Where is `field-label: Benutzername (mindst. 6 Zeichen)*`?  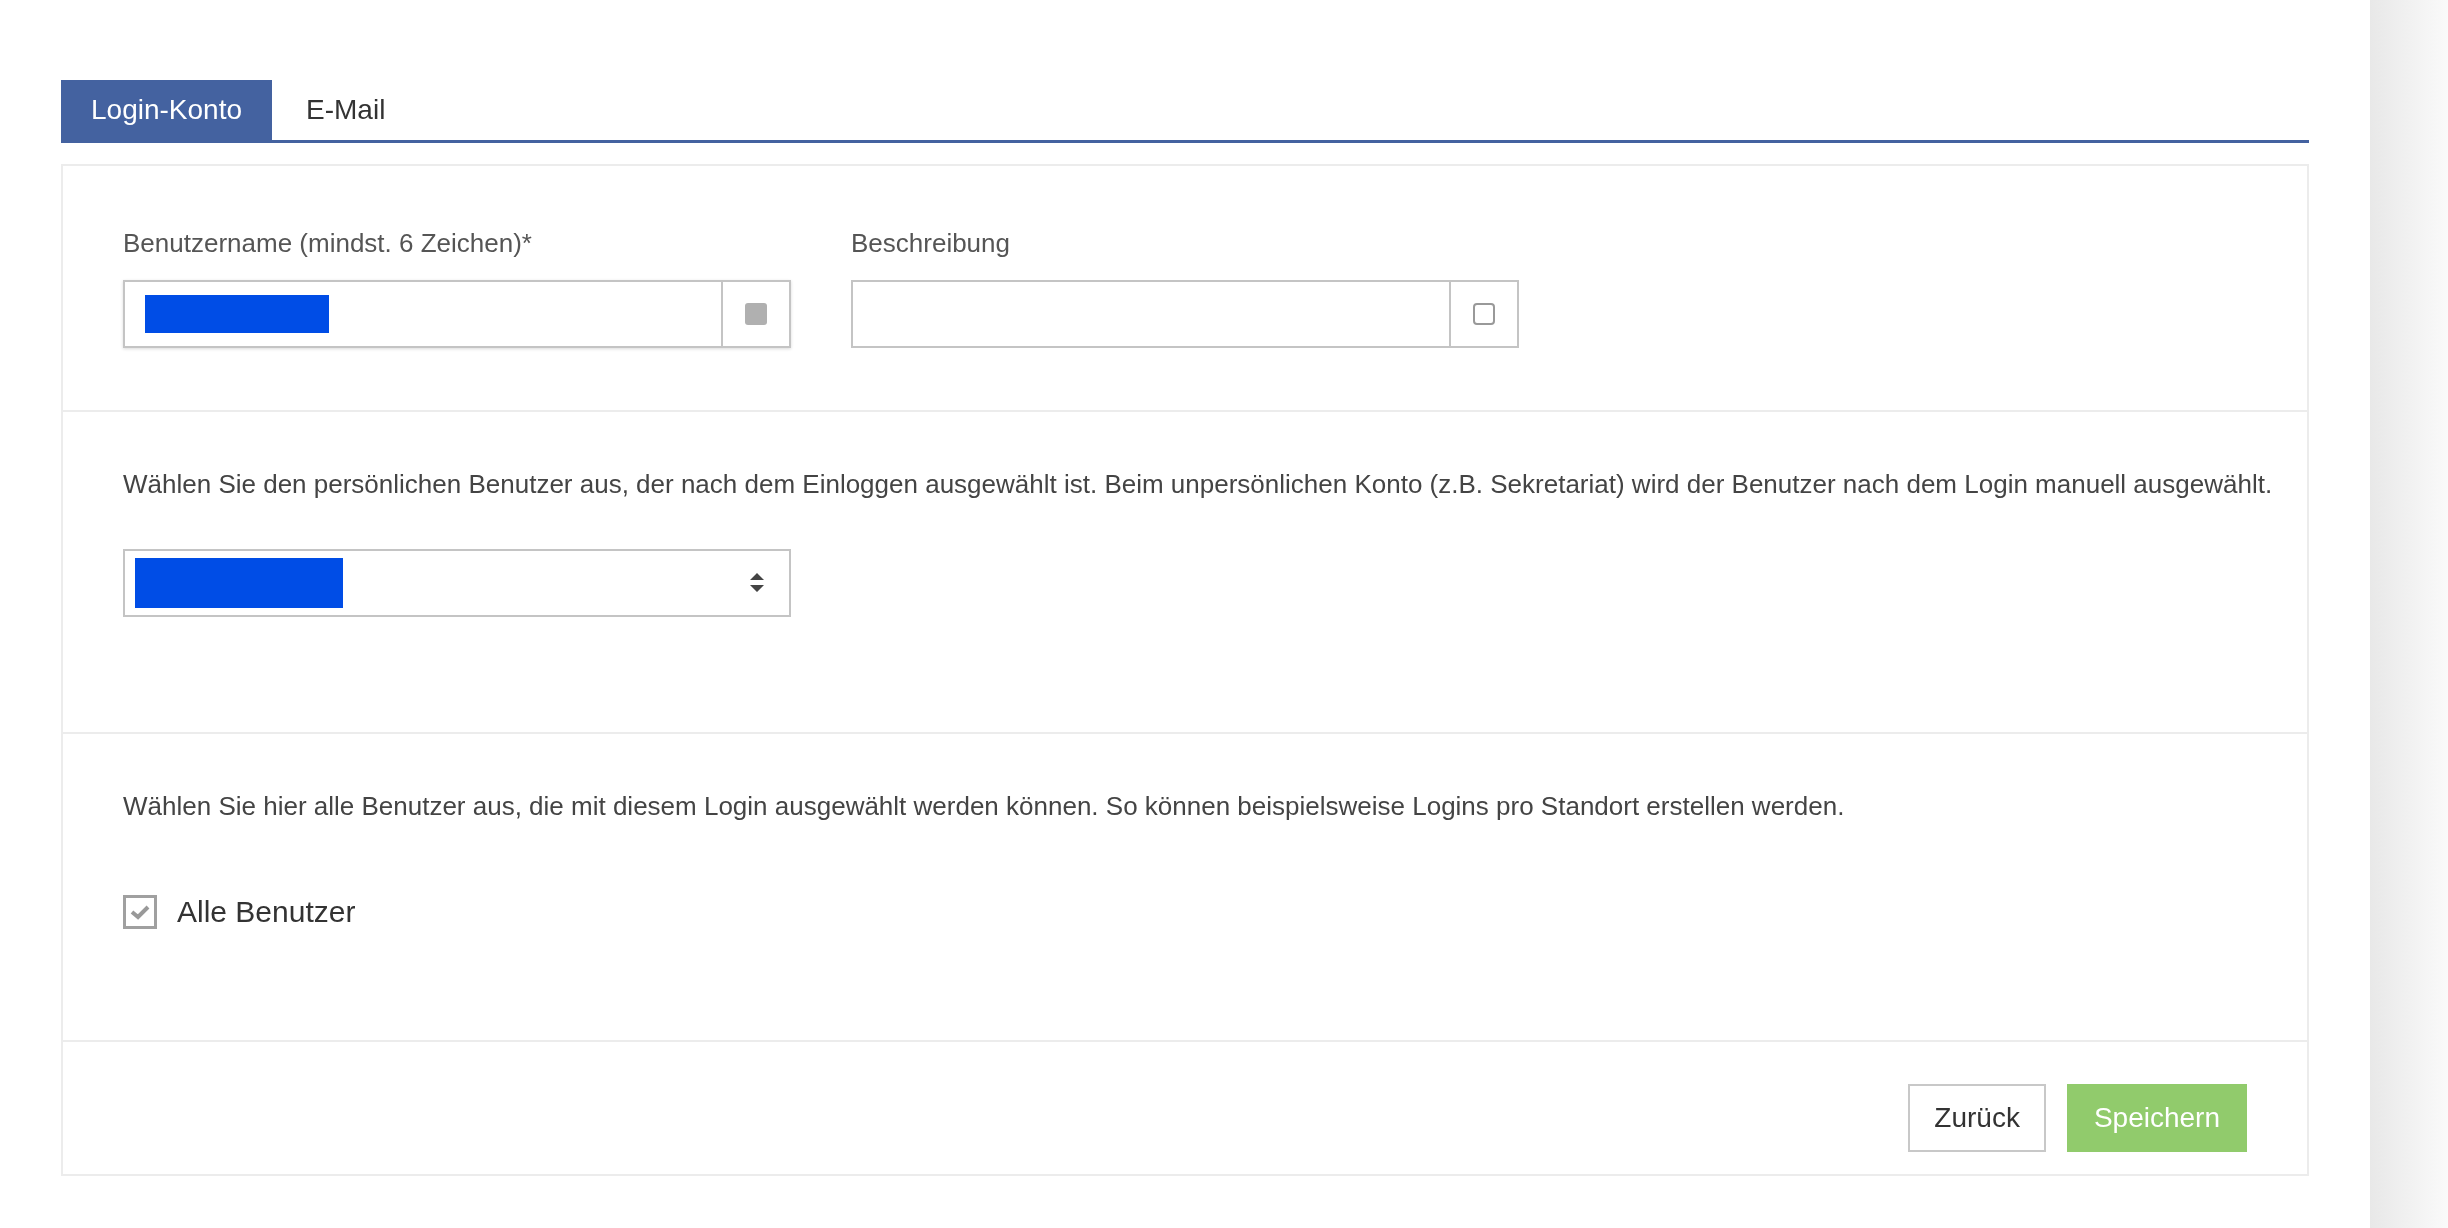 field-label: Benutzername (mindst. 6 Zeichen)* is located at coordinates (328, 243).